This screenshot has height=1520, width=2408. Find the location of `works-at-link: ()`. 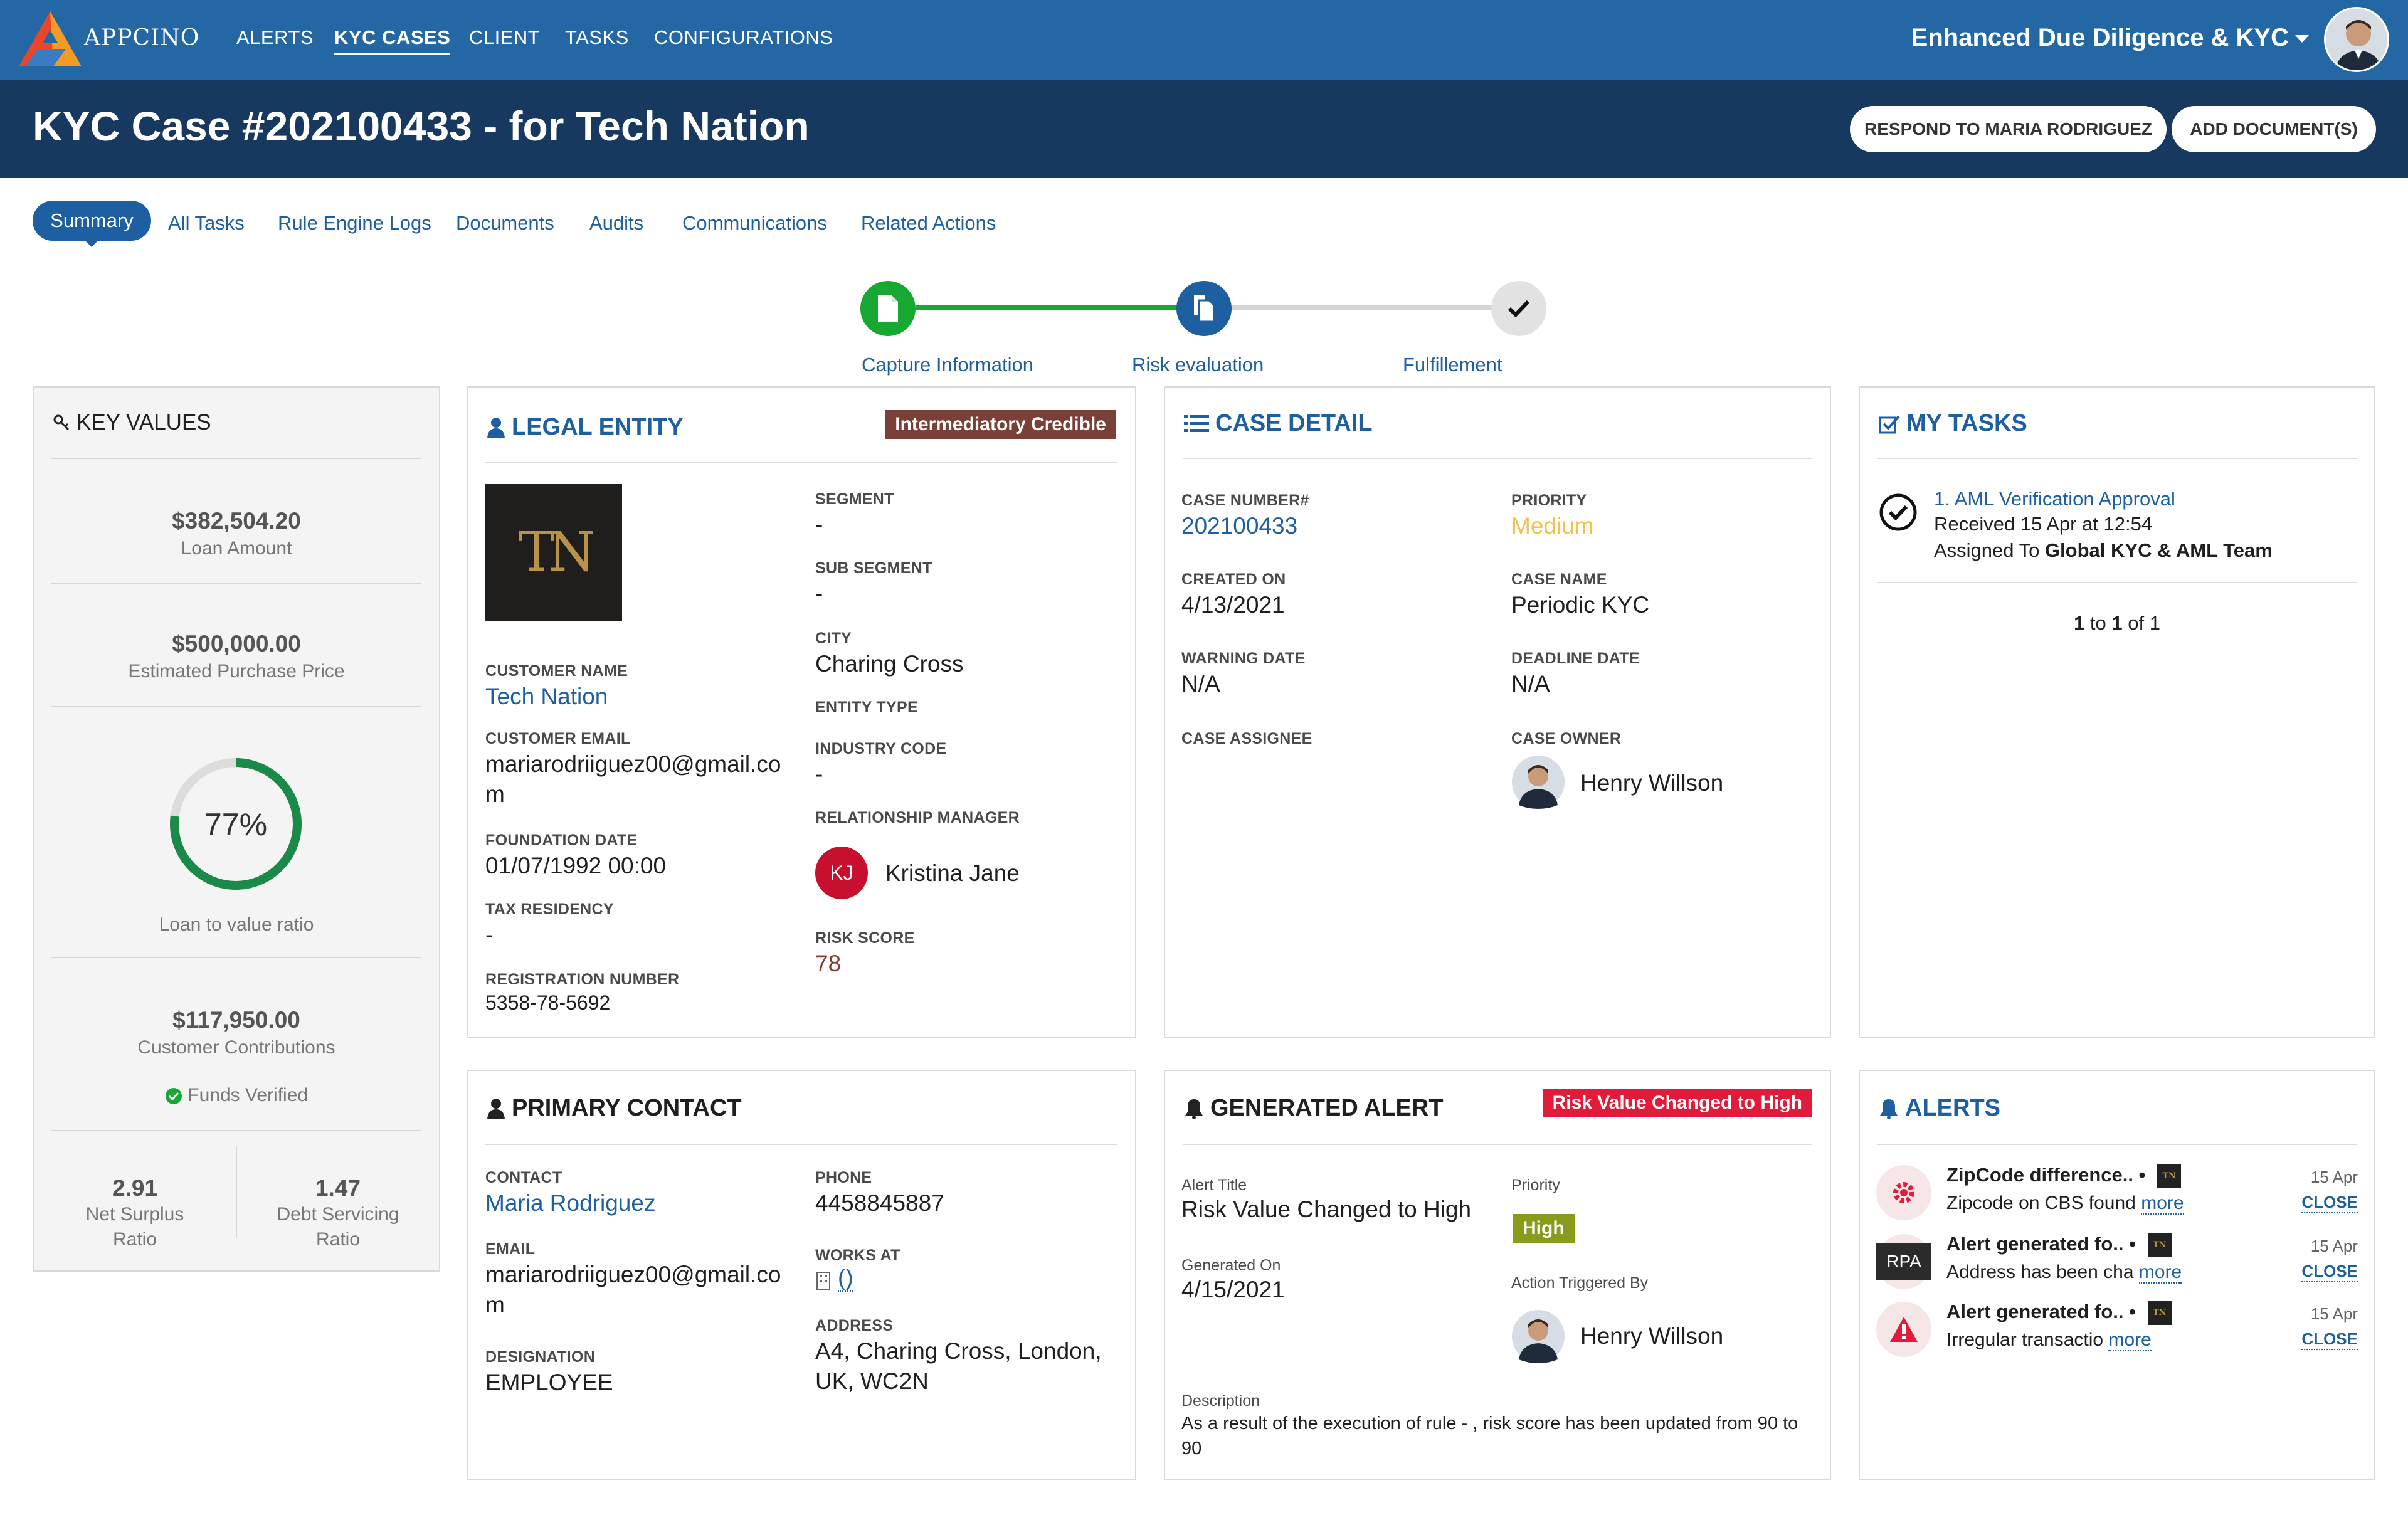

works-at-link: () is located at coordinates (845, 1279).